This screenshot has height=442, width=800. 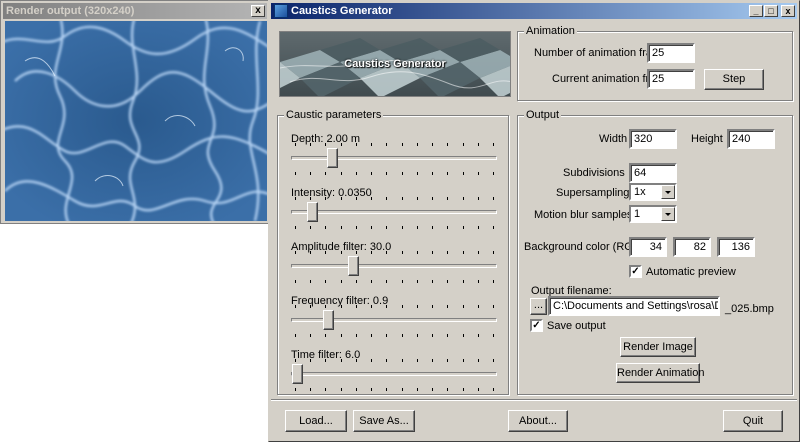 I want to click on bg-red-input: 34, so click(x=648, y=247).